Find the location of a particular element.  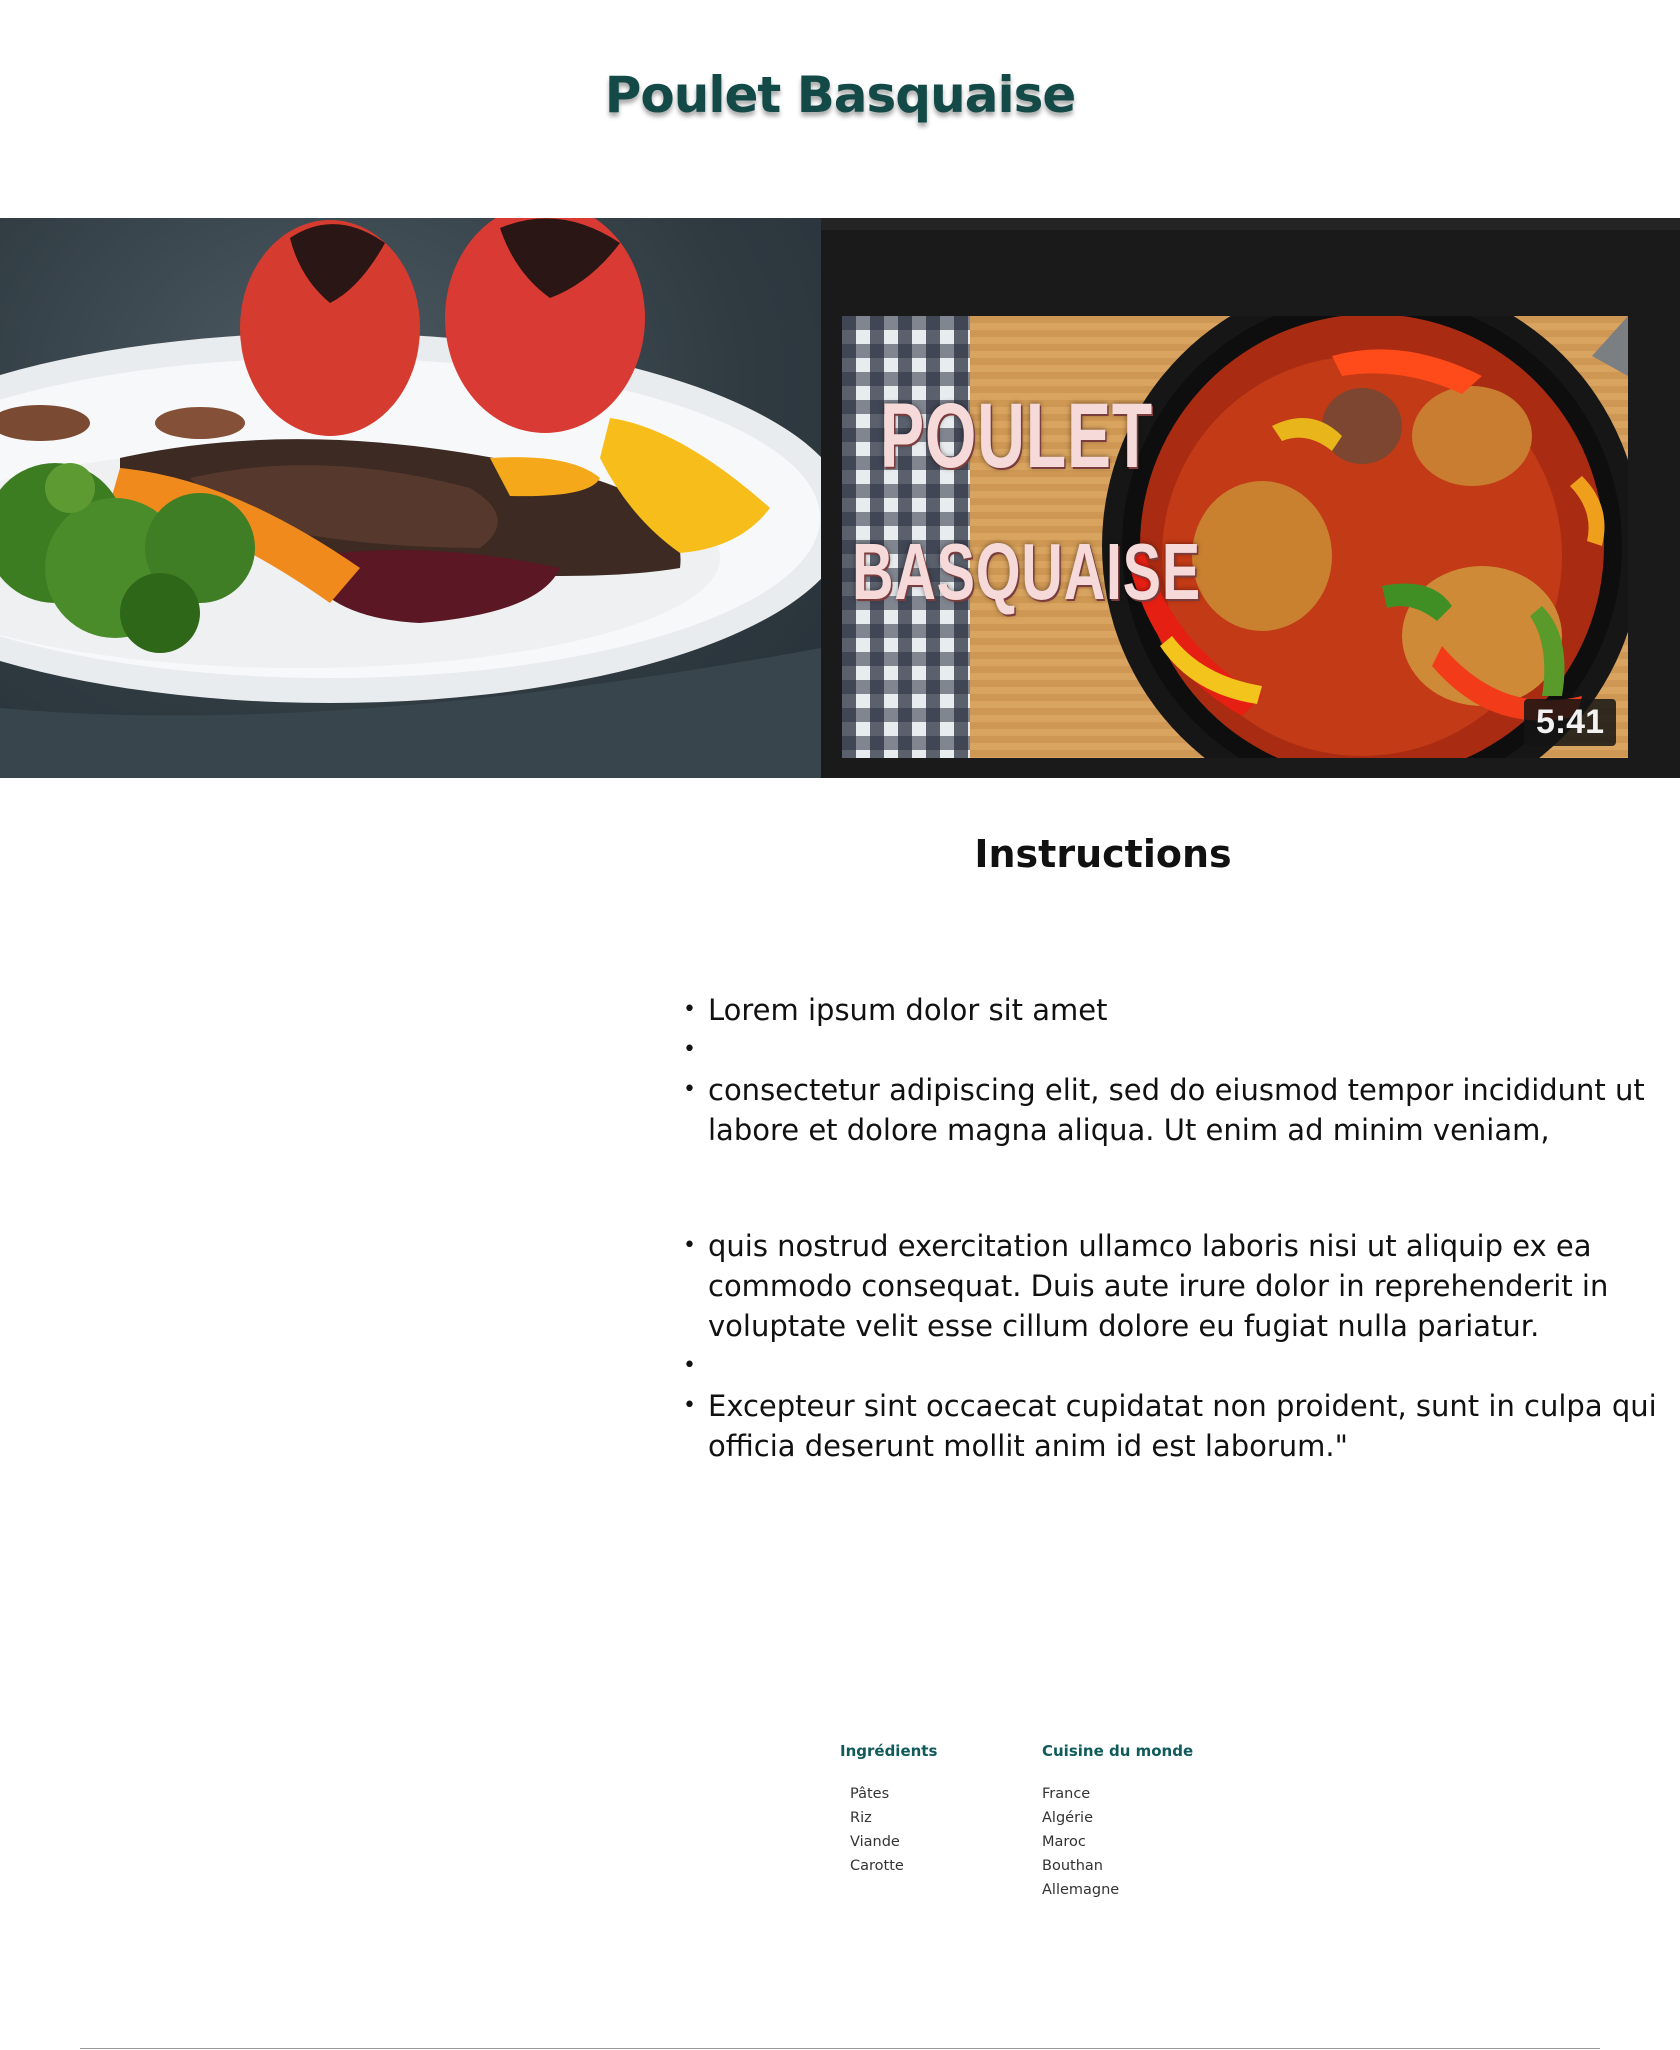

video-duration-badge: 5:41 is located at coordinates (1569, 722).